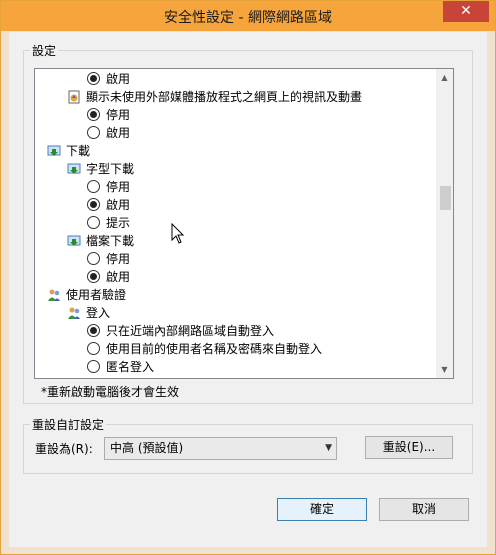 This screenshot has height=555, width=496. Describe the element at coordinates (118, 223) in the screenshot. I see `tree-row-label: 提示` at that location.